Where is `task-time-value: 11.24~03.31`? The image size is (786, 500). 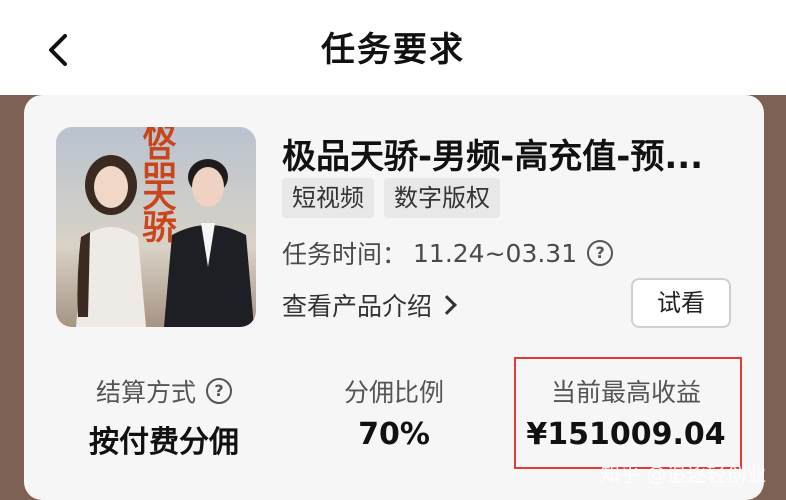 task-time-value: 11.24~03.31 is located at coordinates (495, 253).